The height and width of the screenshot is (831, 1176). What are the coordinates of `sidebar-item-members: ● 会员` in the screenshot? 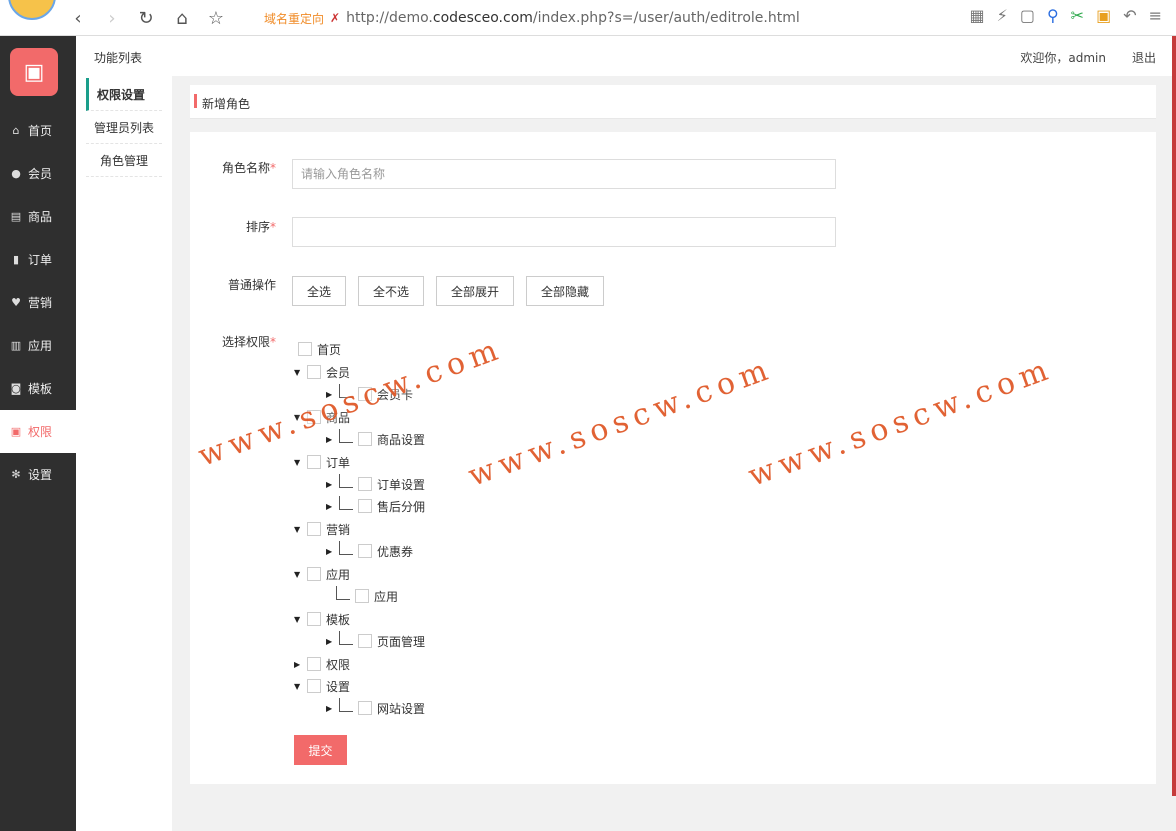 It's located at (38, 173).